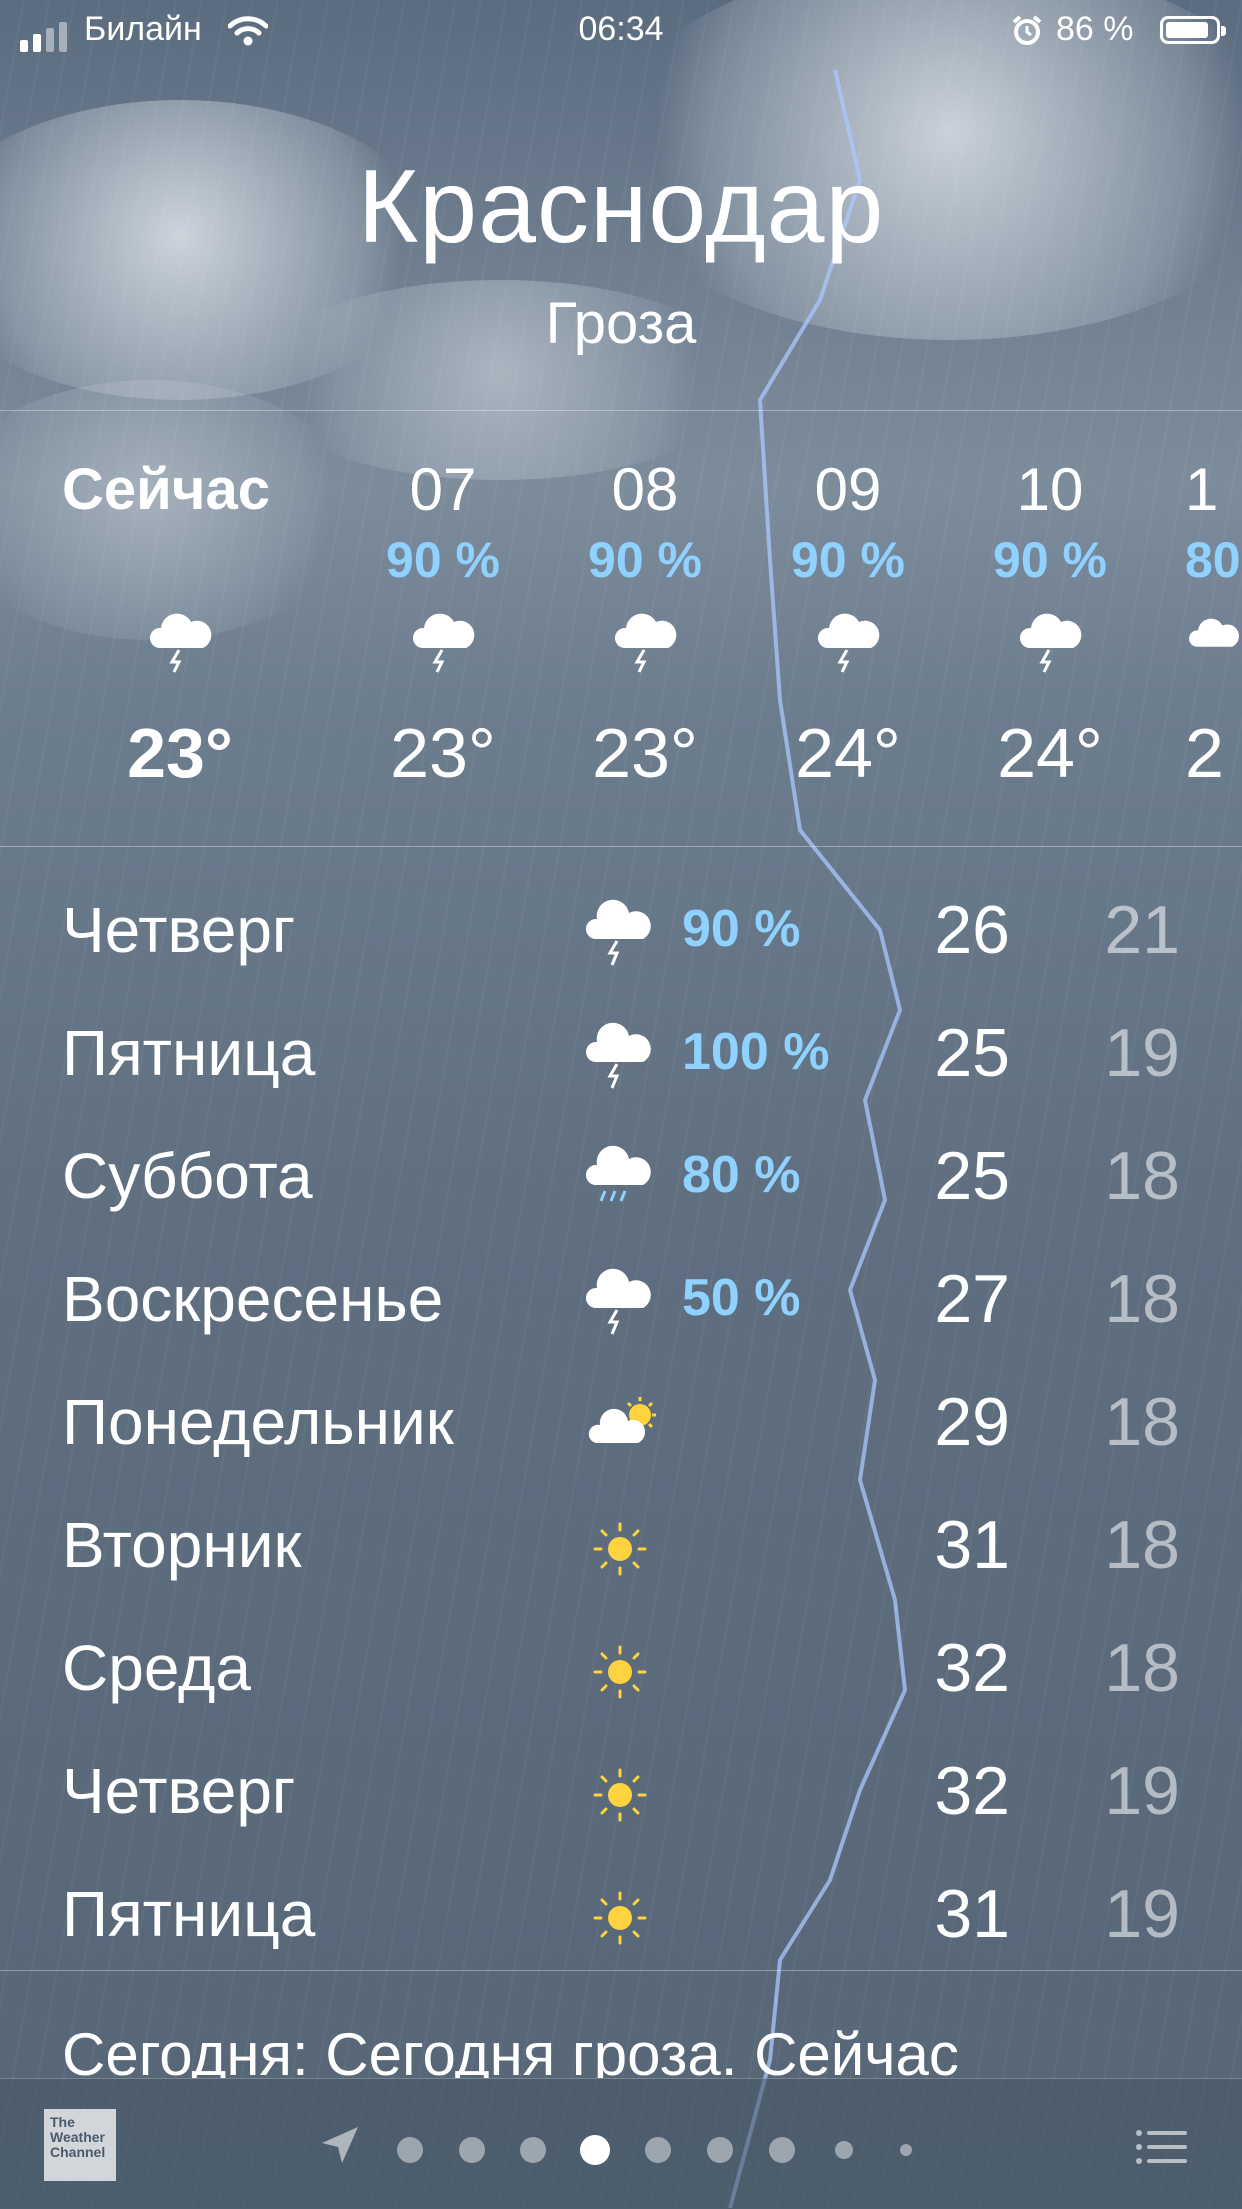  I want to click on hour-label: Сейчас, so click(166, 489).